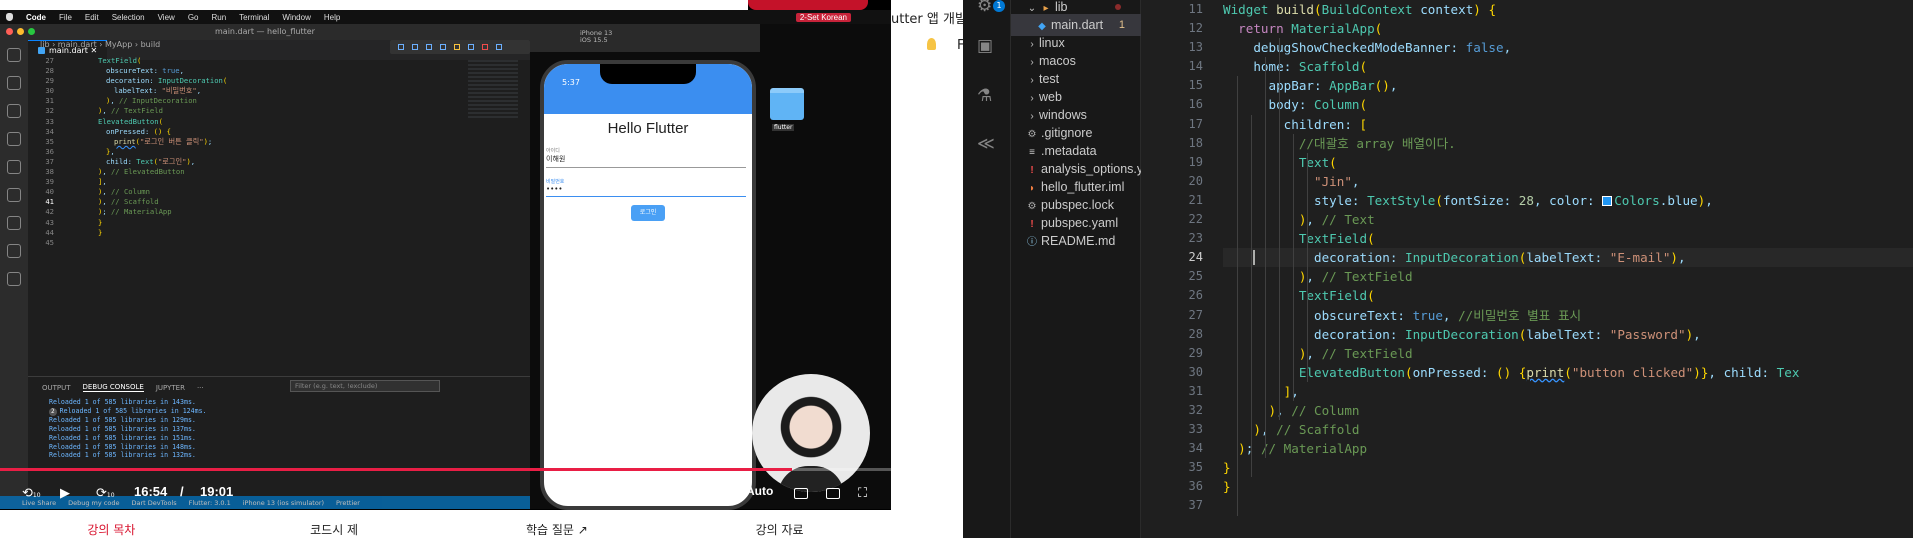 The width and height of the screenshot is (1913, 538). Describe the element at coordinates (1568, 391) in the screenshot. I see `code-line: ],` at that location.